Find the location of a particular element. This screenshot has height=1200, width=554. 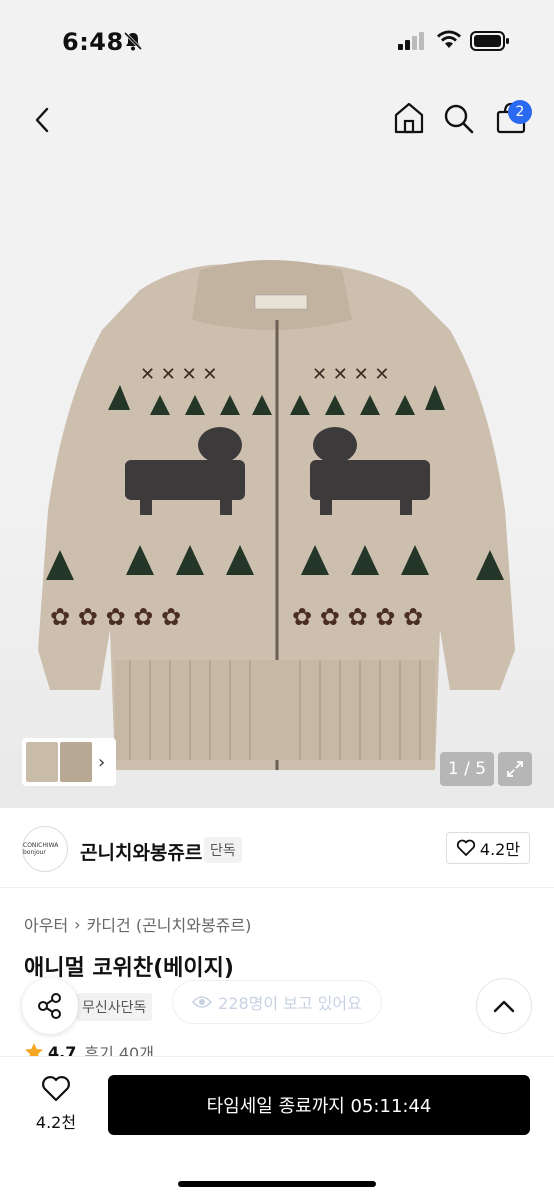

brand-row: CONICHIWA bonjour 곤니치와봉쥬르 단독 4.2만 is located at coordinates (277, 856).